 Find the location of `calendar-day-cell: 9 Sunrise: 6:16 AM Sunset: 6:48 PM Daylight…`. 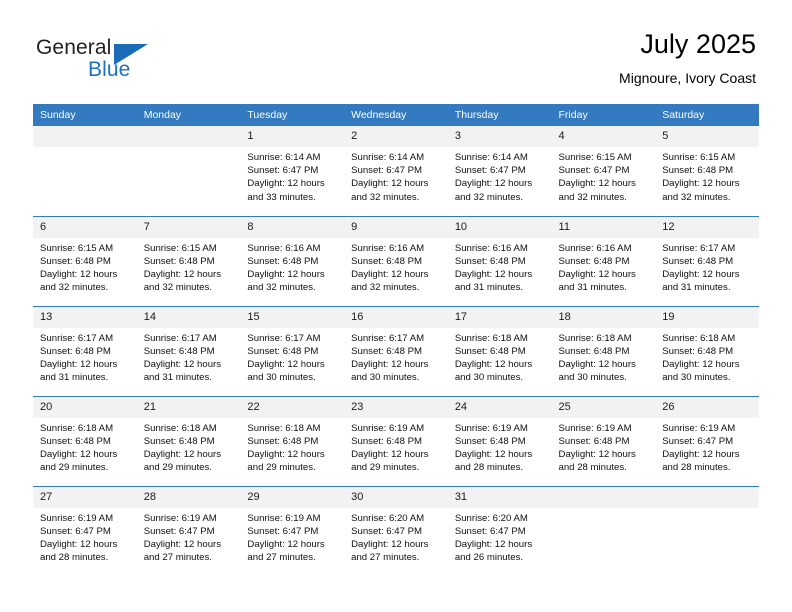

calendar-day-cell: 9 Sunrise: 6:16 AM Sunset: 6:48 PM Daylight… is located at coordinates (396, 260).